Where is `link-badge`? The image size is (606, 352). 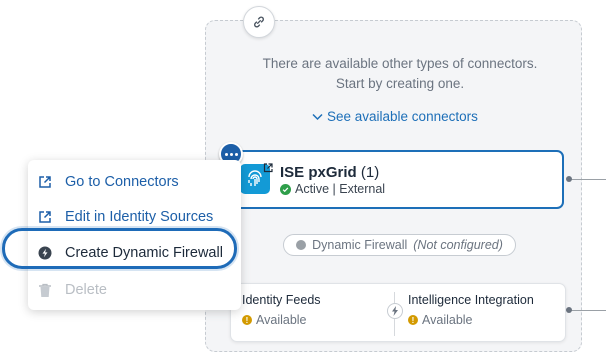
link-badge is located at coordinates (259, 22).